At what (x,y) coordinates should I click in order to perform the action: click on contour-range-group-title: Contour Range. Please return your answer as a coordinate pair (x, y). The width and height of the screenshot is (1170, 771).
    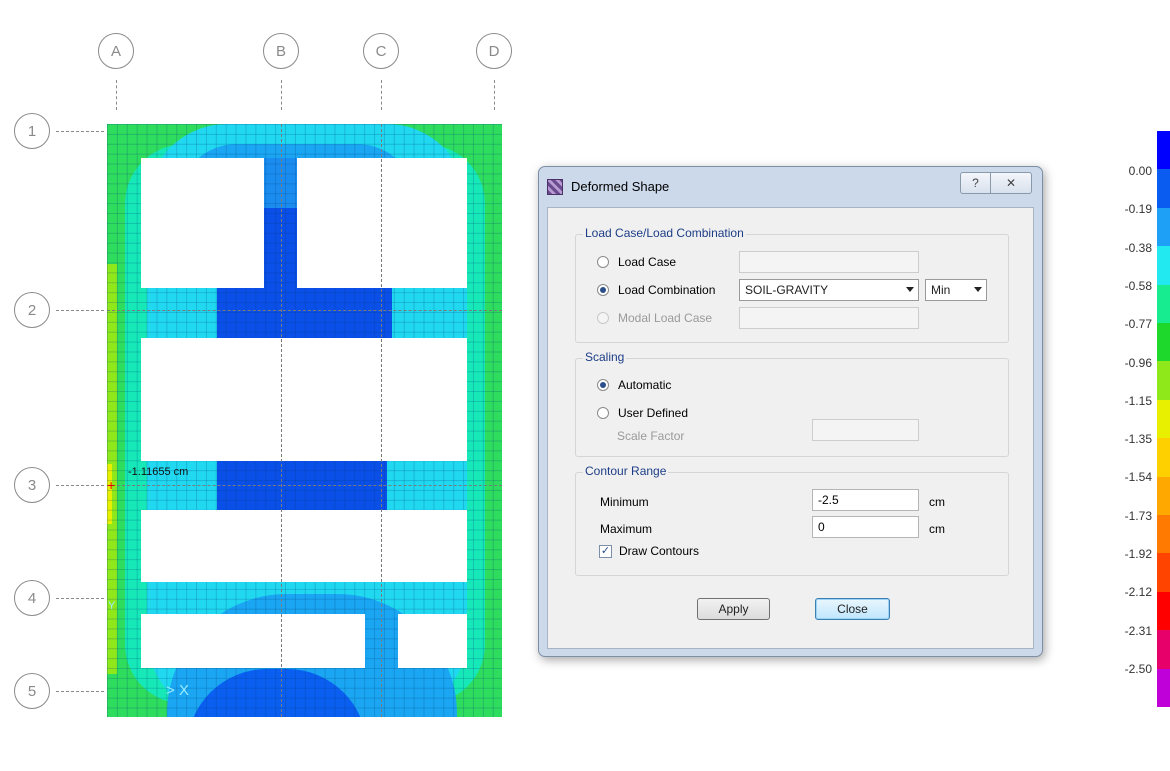
    Looking at the image, I should click on (626, 471).